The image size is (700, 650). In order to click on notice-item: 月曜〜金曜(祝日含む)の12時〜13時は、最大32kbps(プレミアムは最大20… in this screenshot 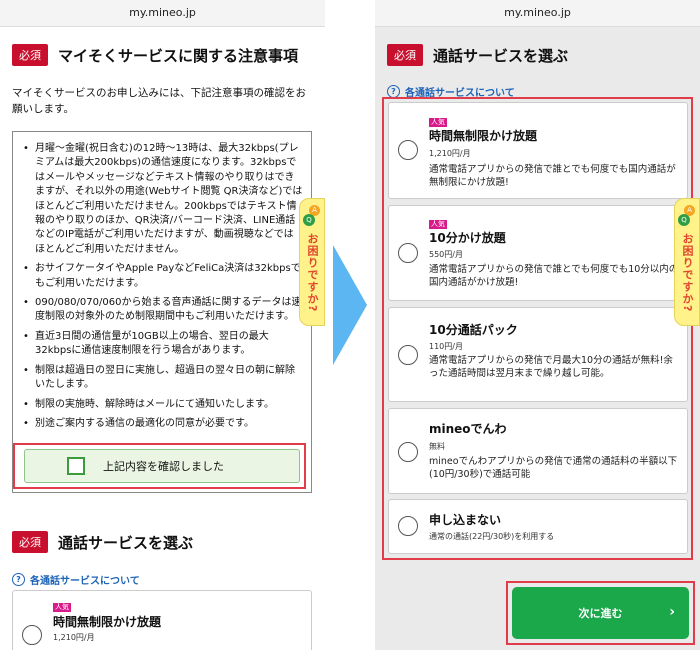, I will do `click(163, 199)`.